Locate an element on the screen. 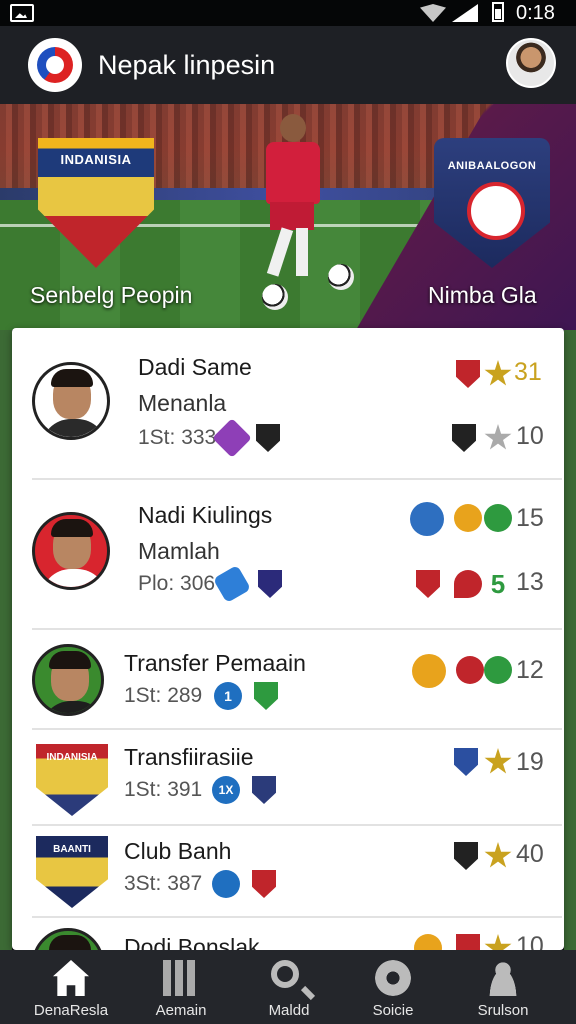 The height and width of the screenshot is (1024, 576). player-illustration is located at coordinates (293, 199).